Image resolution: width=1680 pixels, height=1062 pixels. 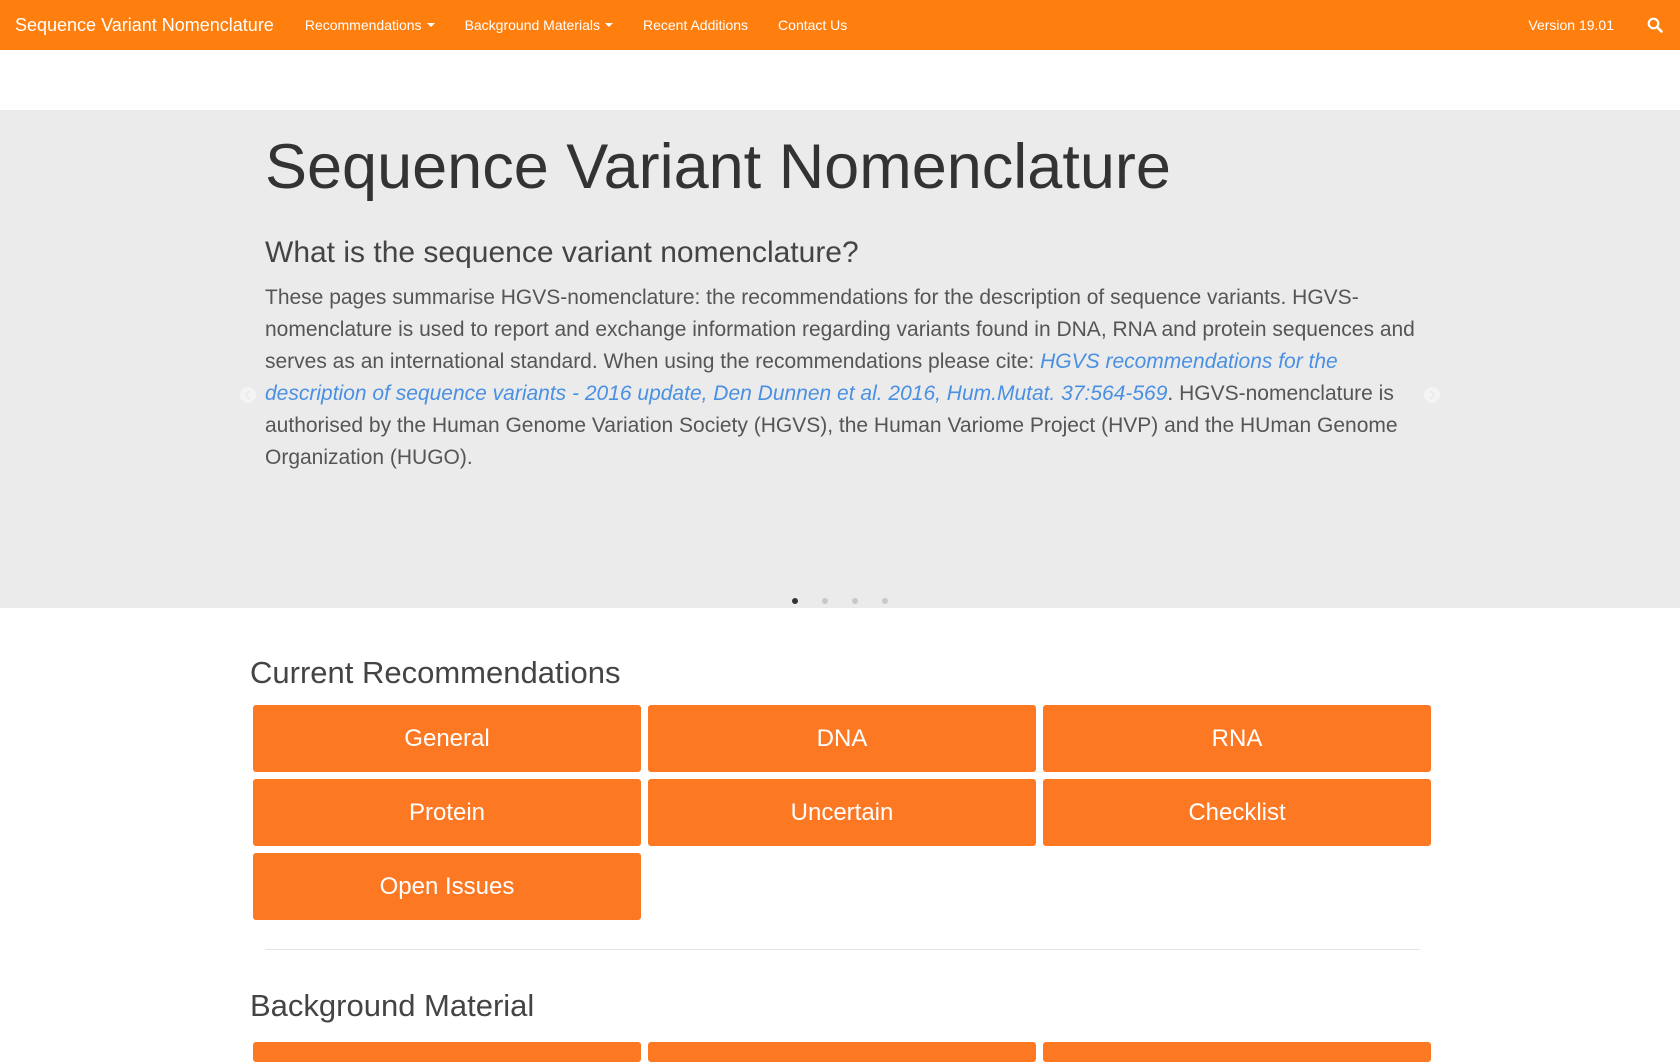 I want to click on nav-recent-additions-label: Recent Additions, so click(x=695, y=25).